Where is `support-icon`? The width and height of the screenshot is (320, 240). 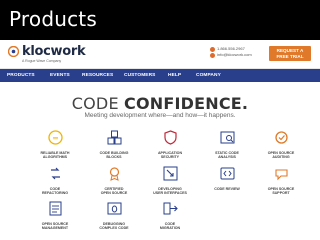
support-icon is located at coordinates (281, 175).